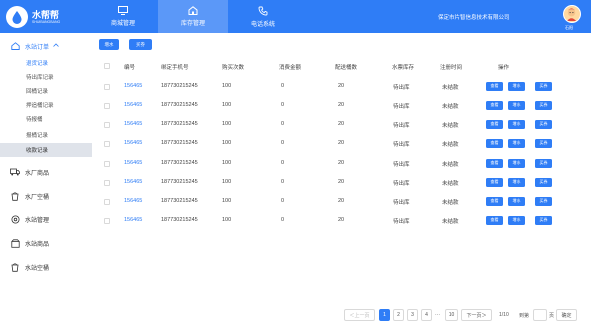 The height and width of the screenshot is (332, 591). Describe the element at coordinates (426, 315) in the screenshot. I see `page-button-4: 4` at that location.